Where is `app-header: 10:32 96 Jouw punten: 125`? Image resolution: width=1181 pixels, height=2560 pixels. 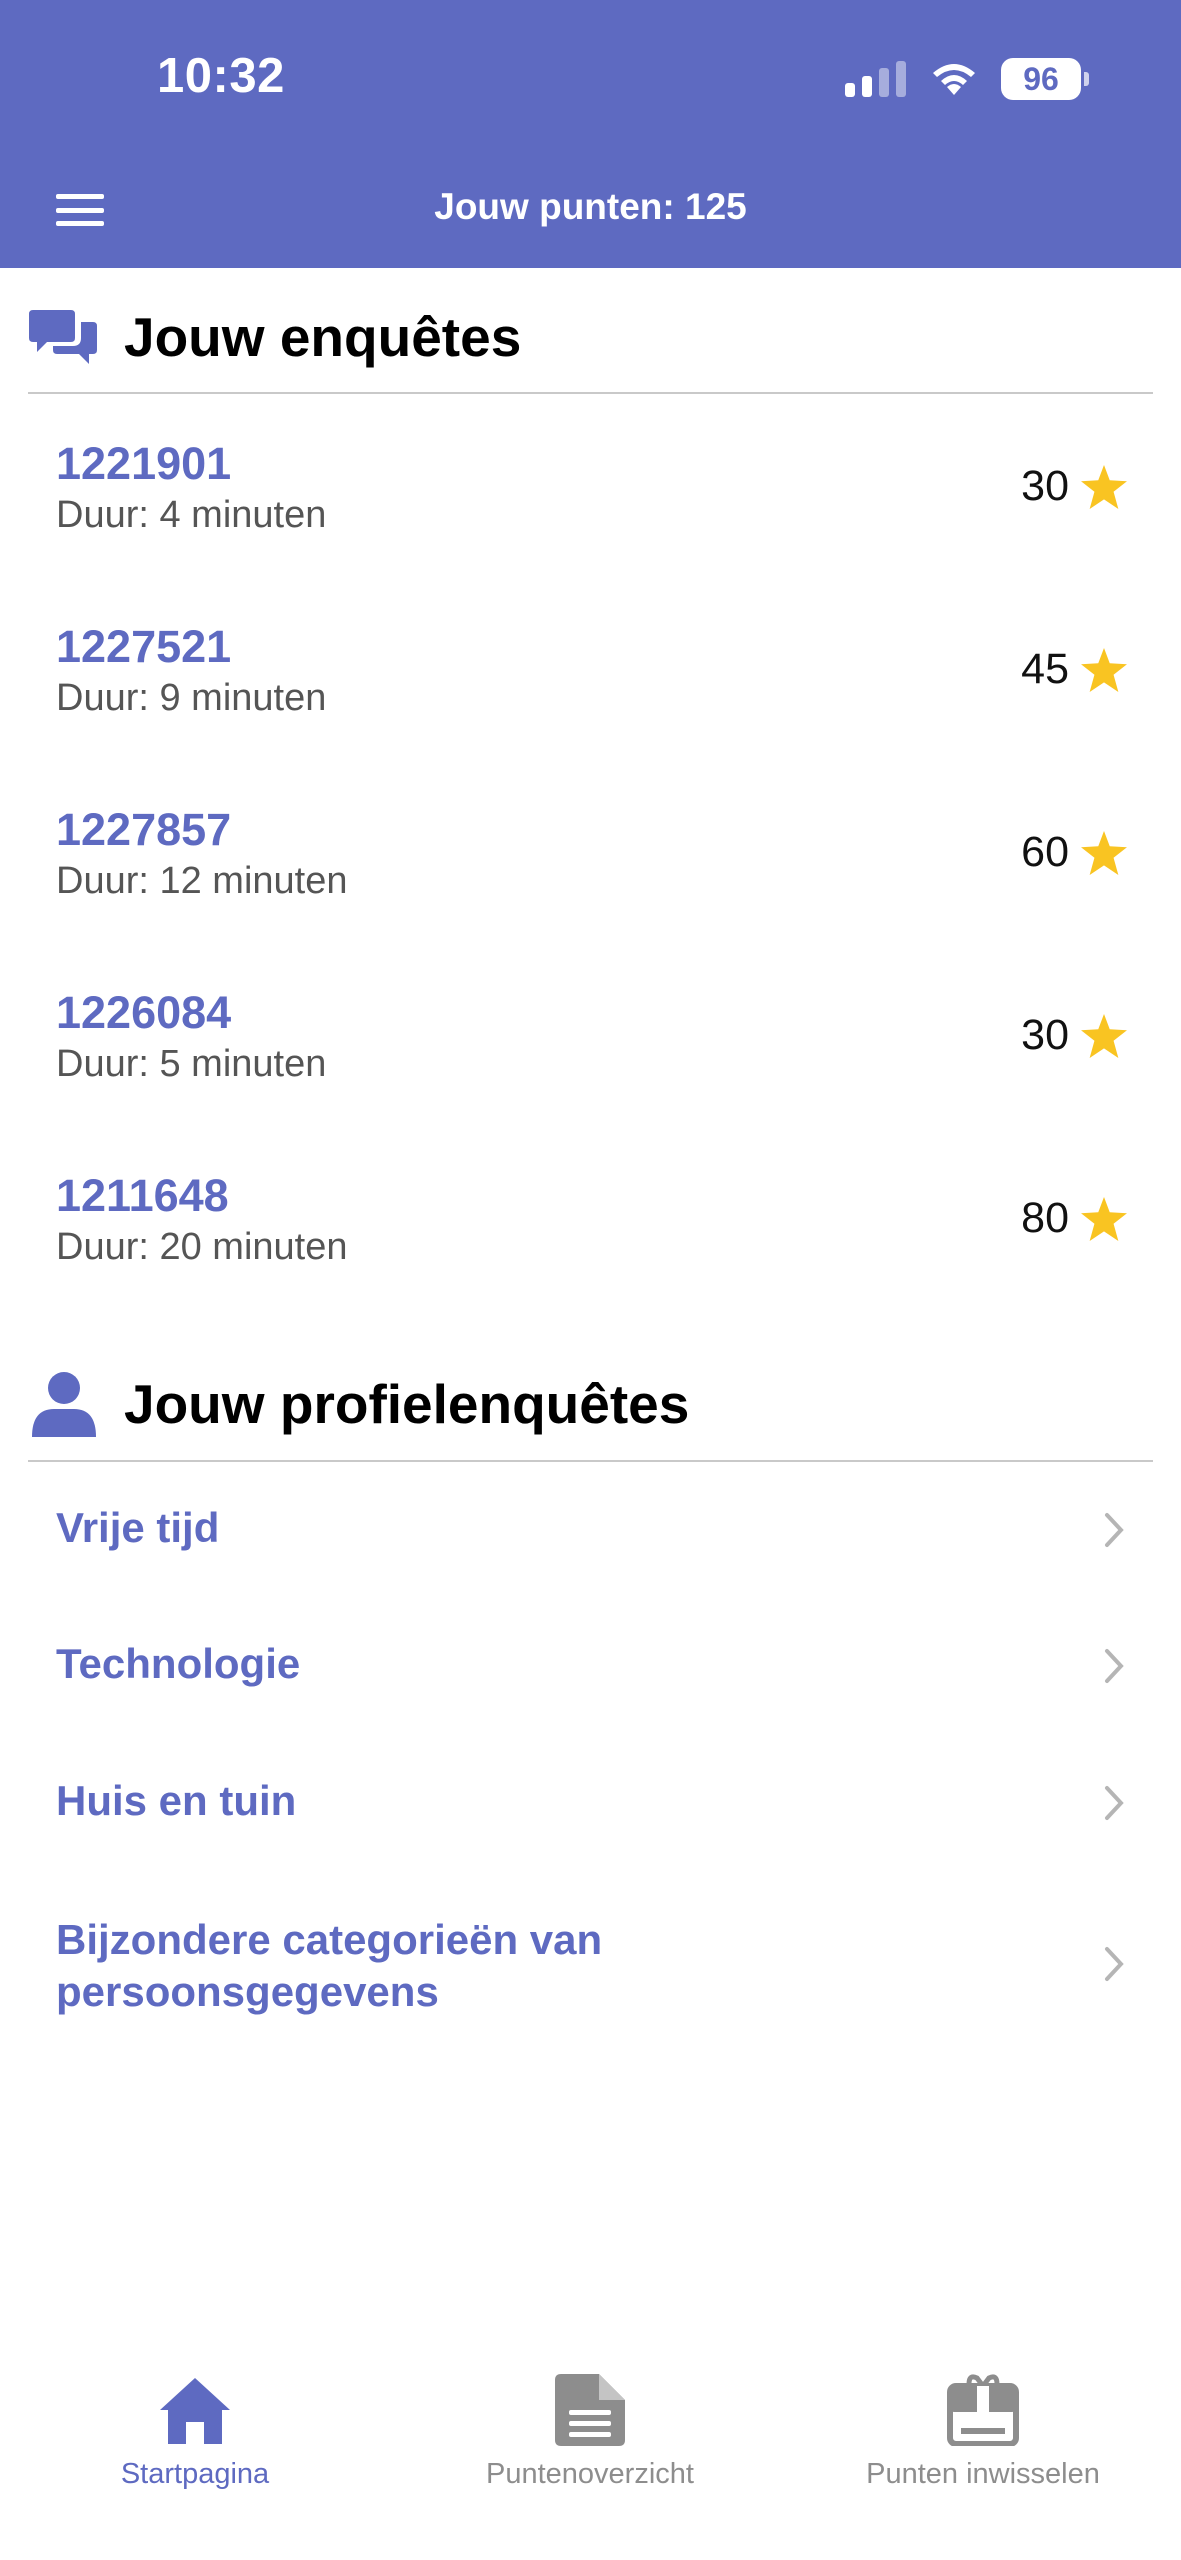 app-header: 10:32 96 Jouw punten: 125 is located at coordinates (590, 134).